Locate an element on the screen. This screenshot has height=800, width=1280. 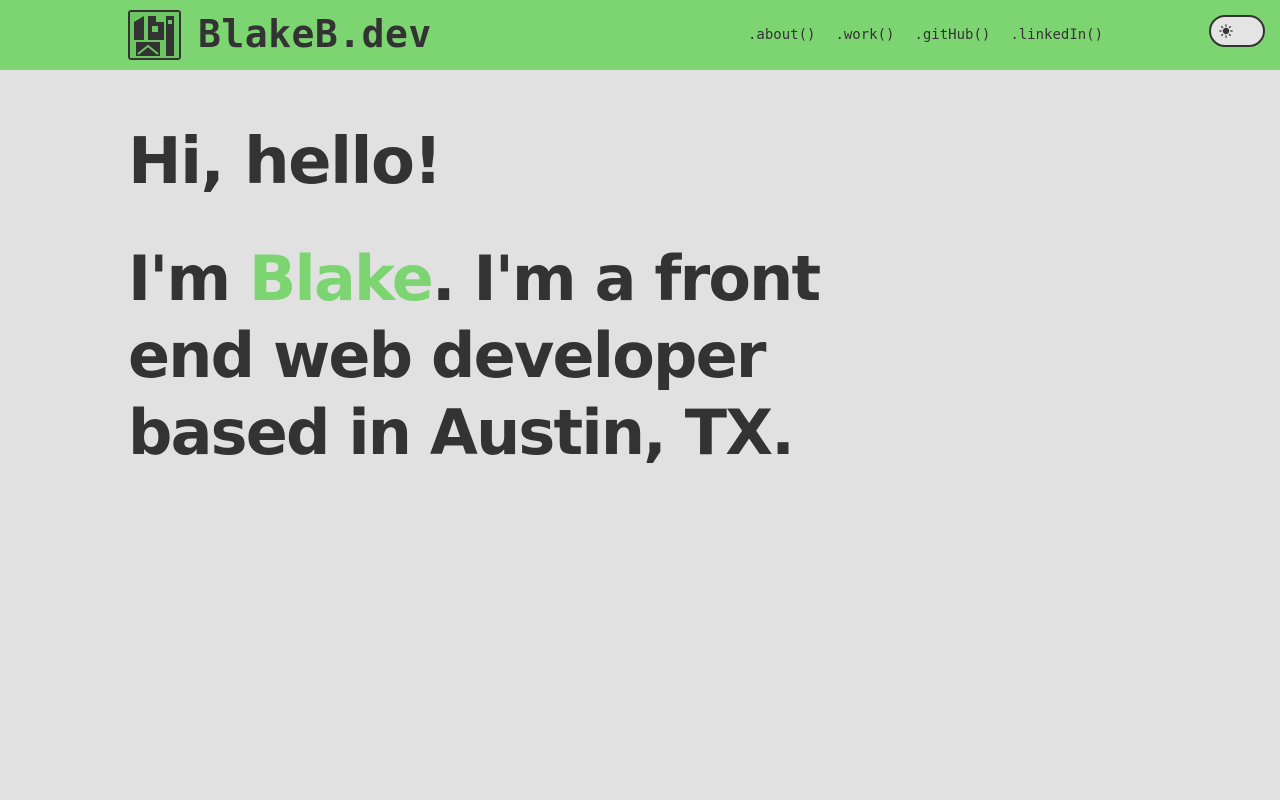
site-brand: BlakeB.dev is located at coordinates (315, 34).